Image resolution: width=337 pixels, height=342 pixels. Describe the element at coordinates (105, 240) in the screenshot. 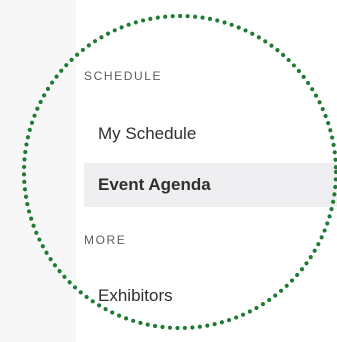

I see `section-header-more: MORE` at that location.